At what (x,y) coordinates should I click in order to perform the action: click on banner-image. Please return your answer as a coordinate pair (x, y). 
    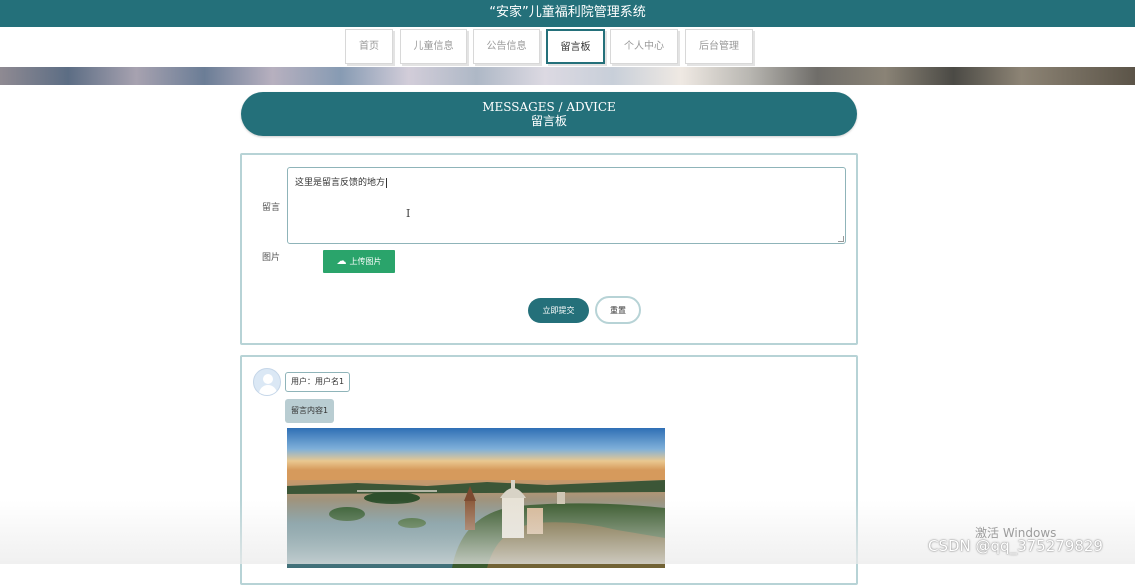
    Looking at the image, I should click on (567, 76).